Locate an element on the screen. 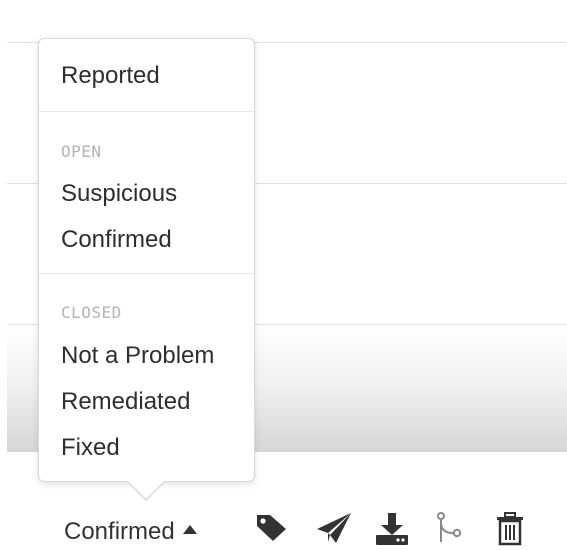 Image resolution: width=567 pixels, height=551 pixels. menu-header-open: OPEN is located at coordinates (81, 151).